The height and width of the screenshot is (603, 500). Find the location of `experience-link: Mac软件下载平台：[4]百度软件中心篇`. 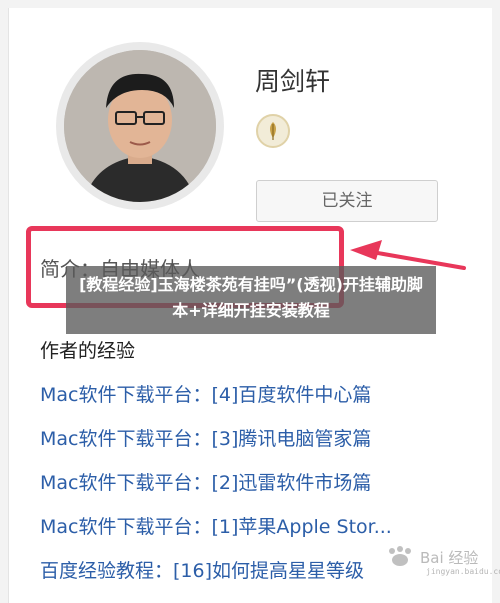

experience-link: Mac软件下载平台：[4]百度软件中心篇 is located at coordinates (260, 402).